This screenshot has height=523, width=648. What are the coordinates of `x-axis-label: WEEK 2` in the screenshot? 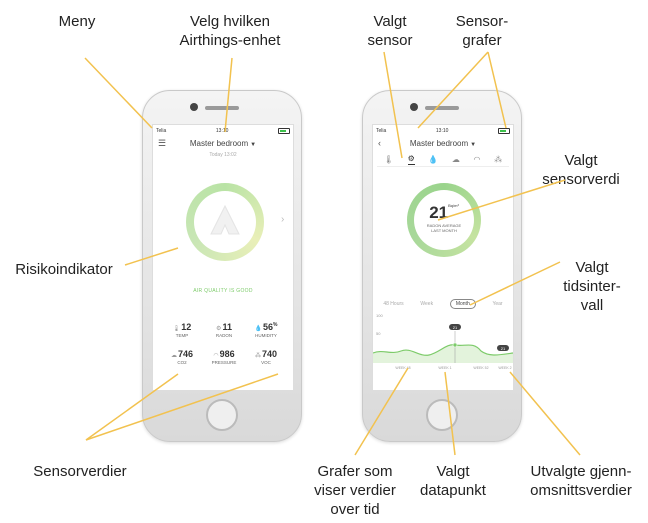 It's located at (504, 368).